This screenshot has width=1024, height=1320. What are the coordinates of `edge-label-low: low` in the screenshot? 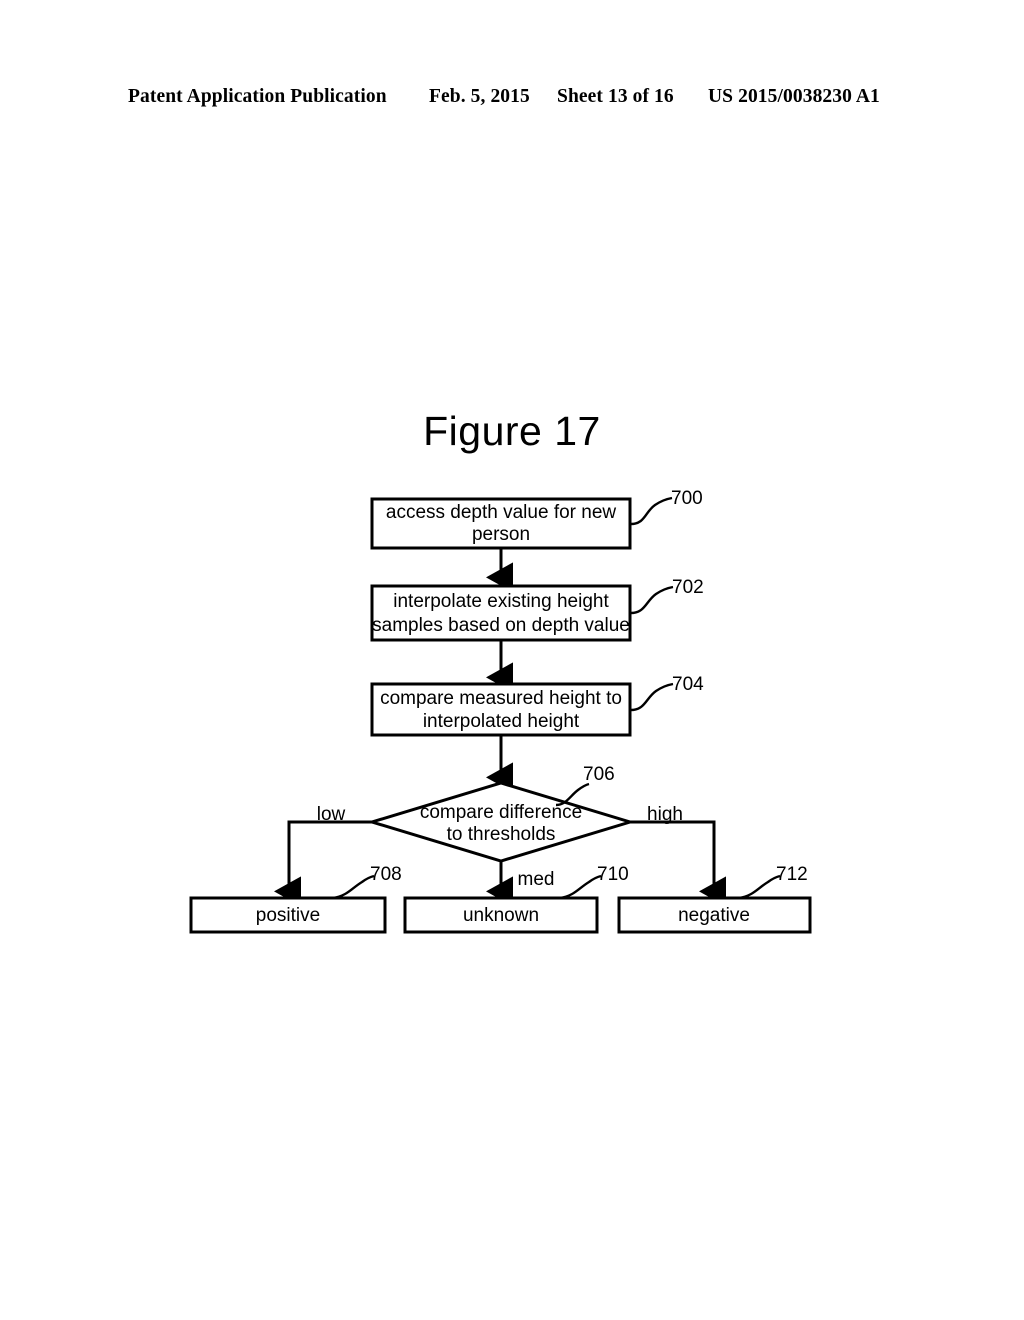 It's located at (331, 814).